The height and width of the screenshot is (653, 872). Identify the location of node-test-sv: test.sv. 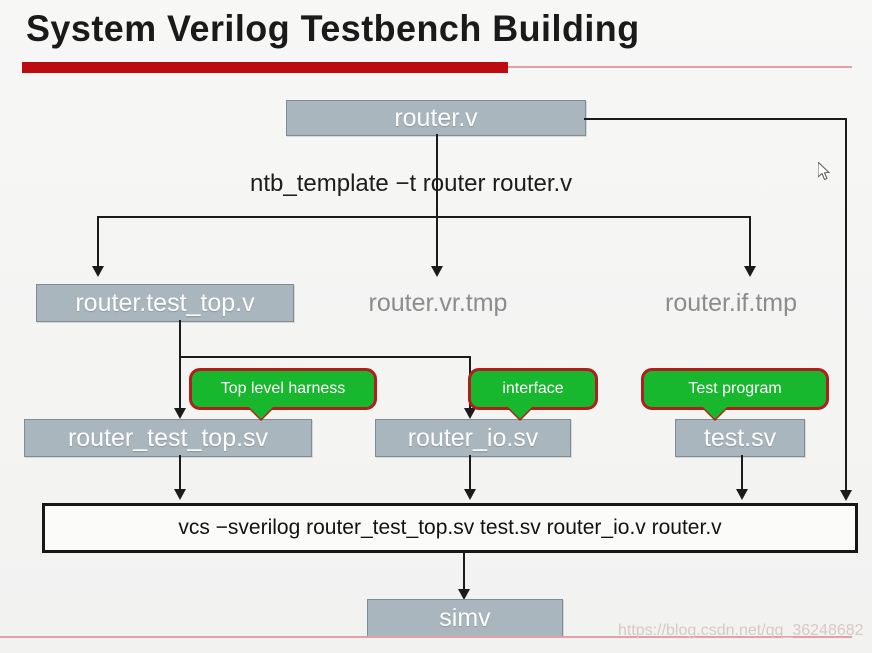
(740, 438).